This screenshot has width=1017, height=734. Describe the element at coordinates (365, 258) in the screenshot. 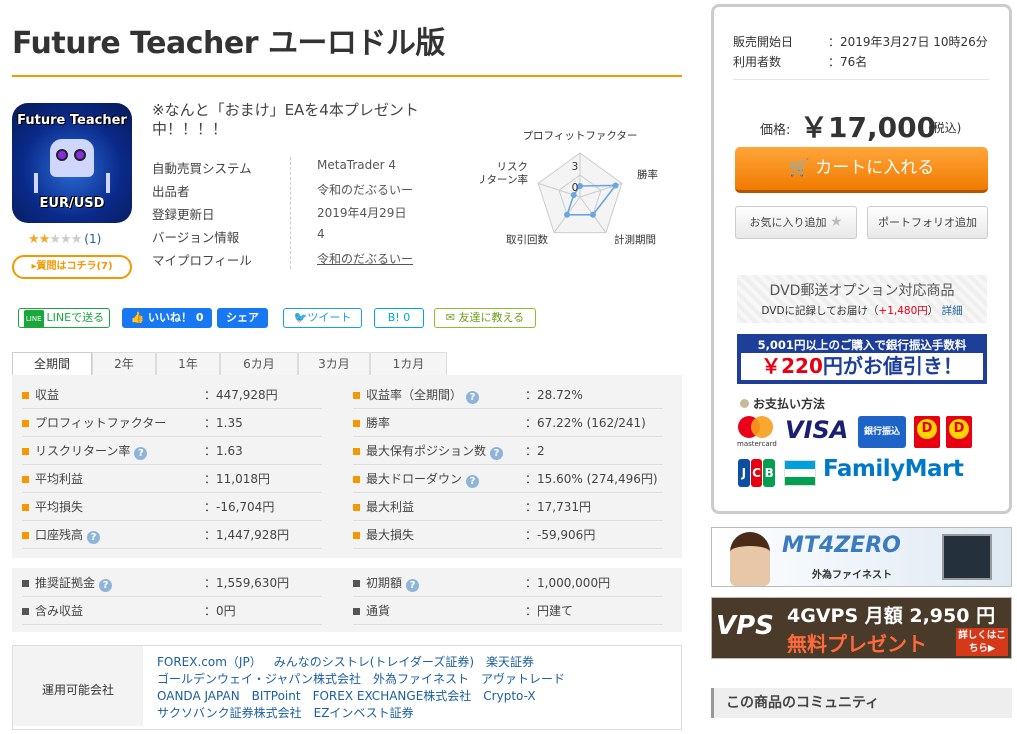

I see `profile-link: 令和のだぶるいー` at that location.